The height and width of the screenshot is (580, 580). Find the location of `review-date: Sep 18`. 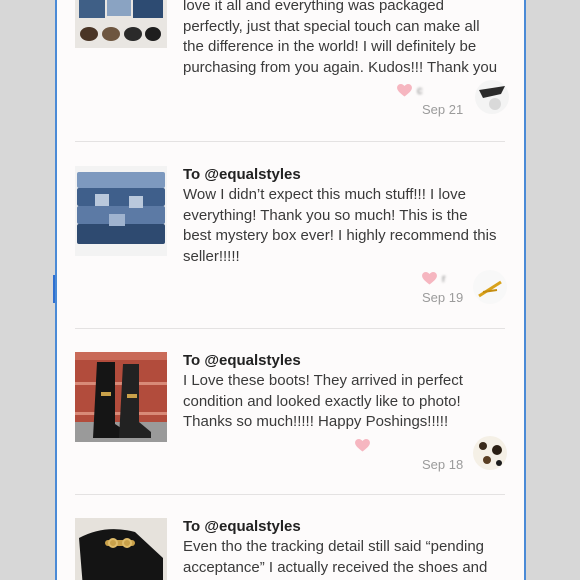

review-date: Sep 18 is located at coordinates (443, 464).